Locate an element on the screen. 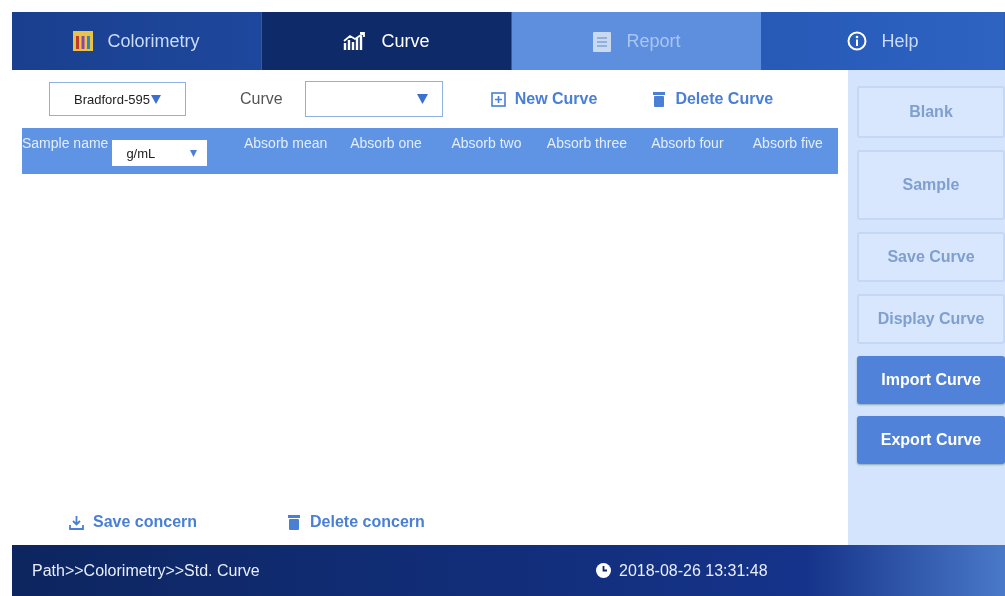 This screenshot has width=1005, height=596. new-curve-button: New Curve is located at coordinates (544, 99).